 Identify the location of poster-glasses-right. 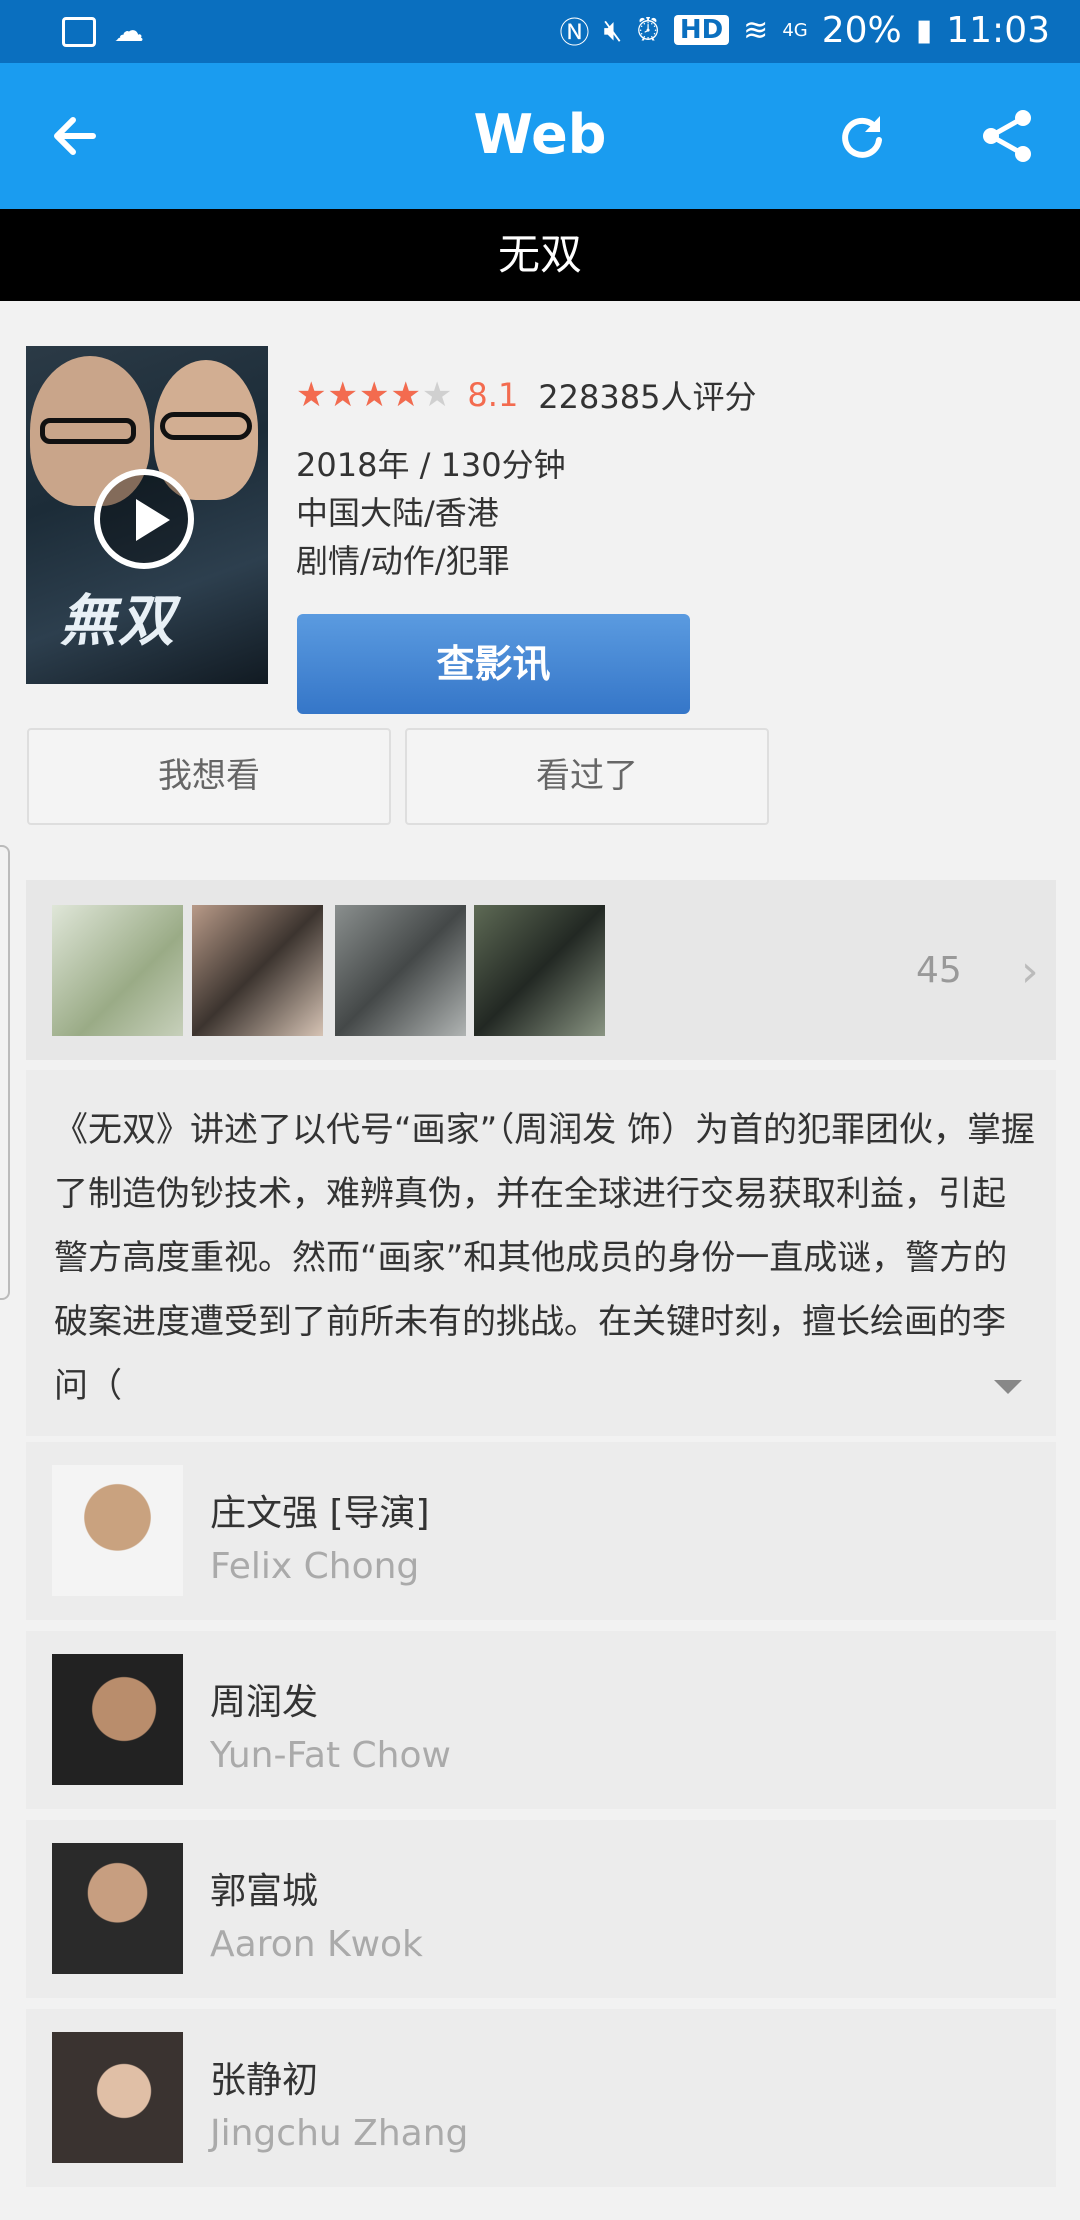
(206, 426).